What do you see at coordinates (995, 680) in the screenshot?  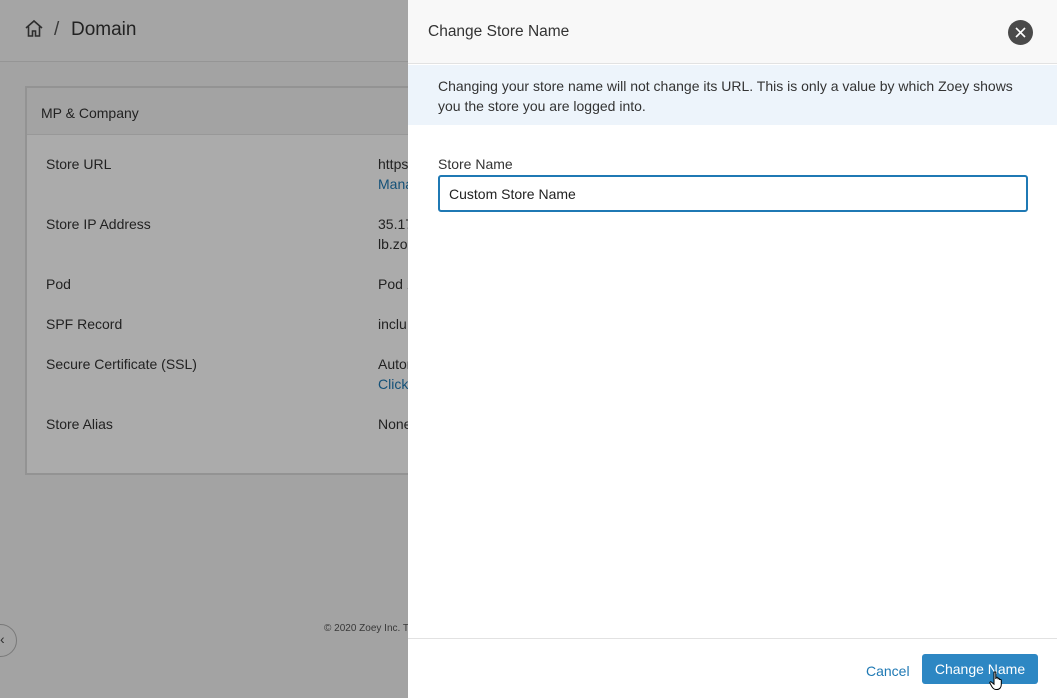 I see `hand-cursor-icon` at bounding box center [995, 680].